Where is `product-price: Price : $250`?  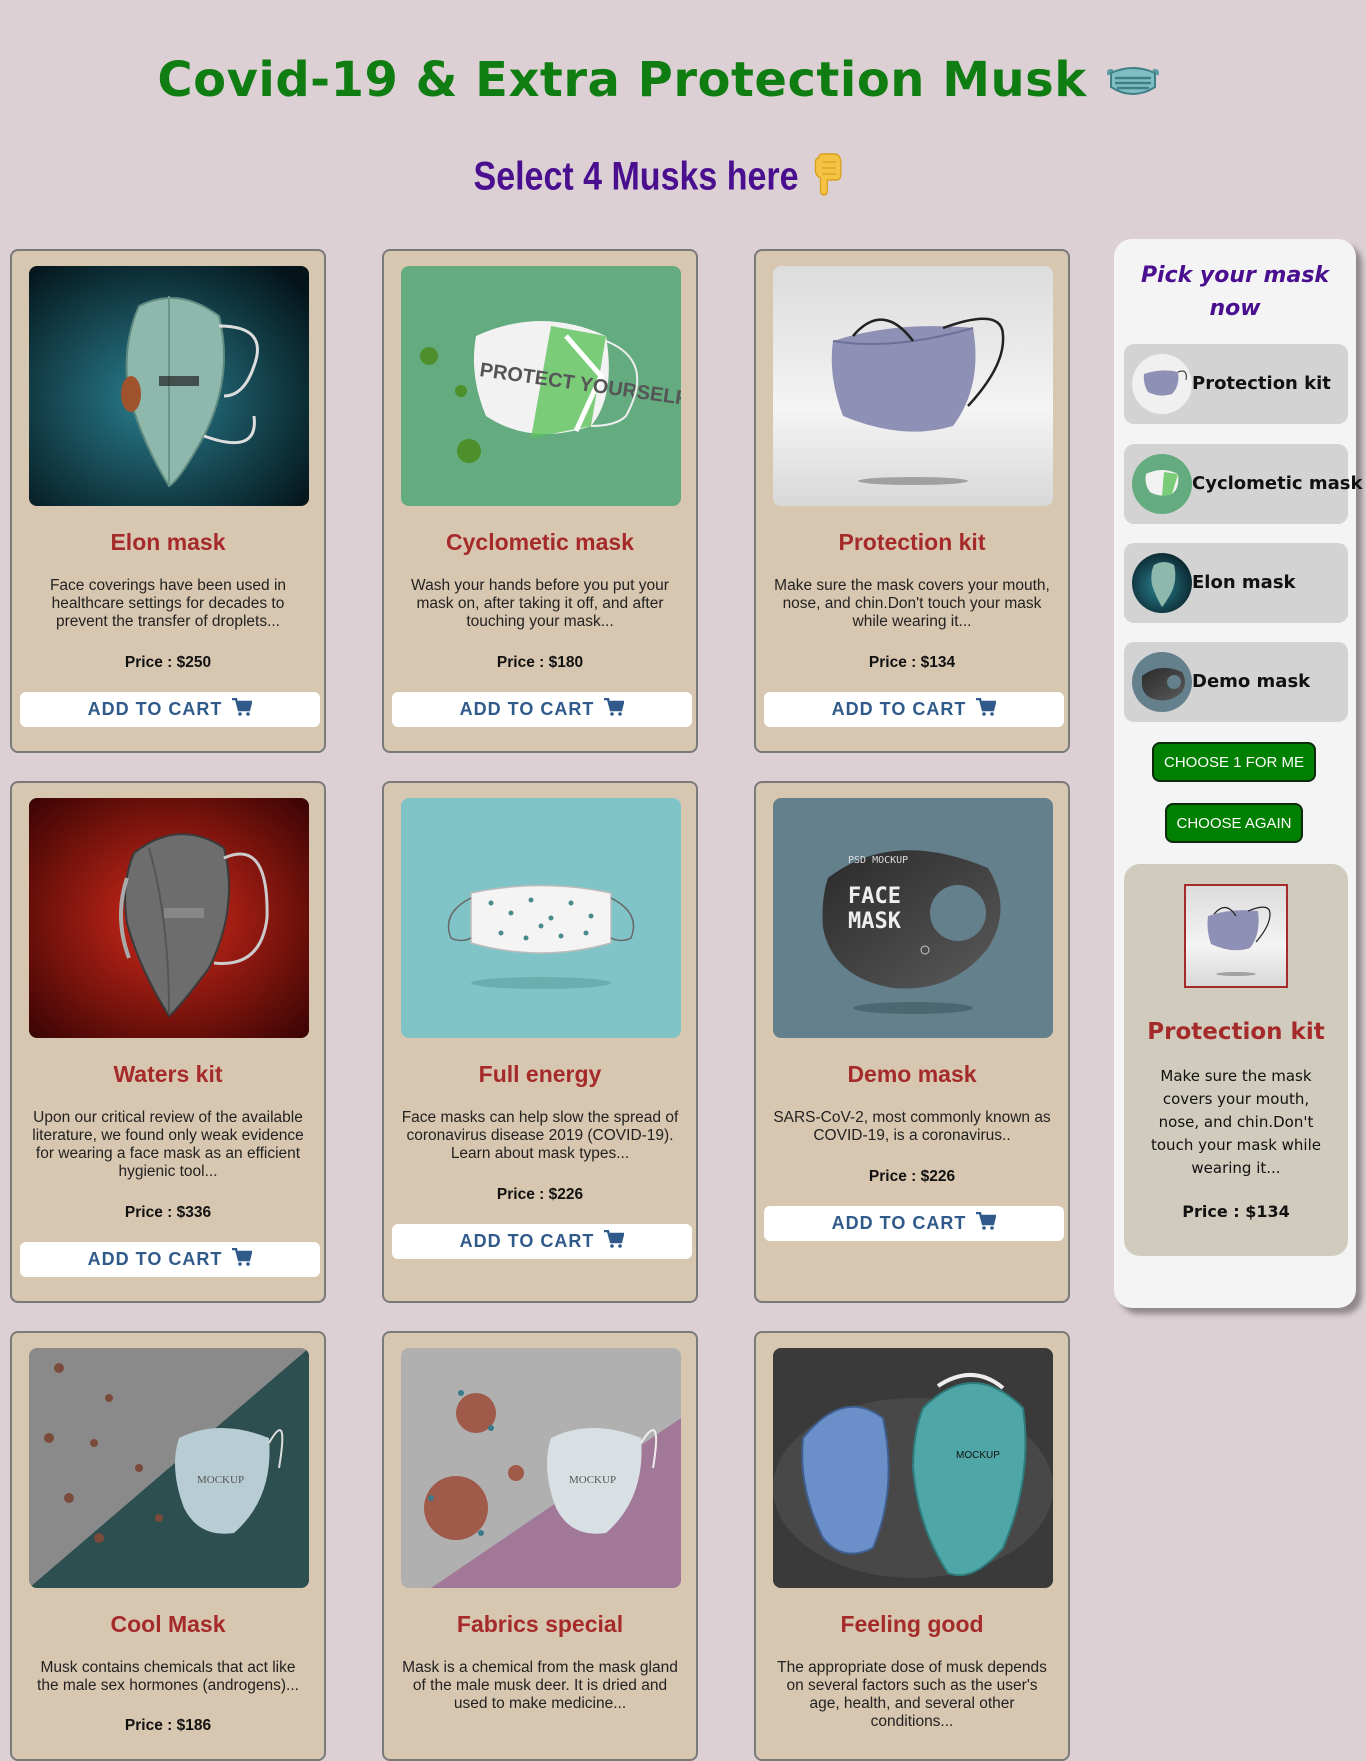 product-price: Price : $250 is located at coordinates (168, 662).